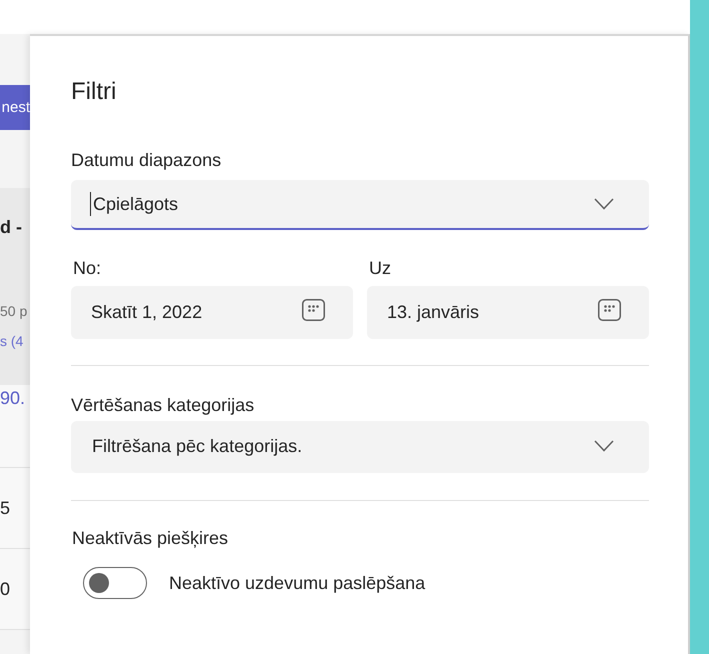 Image resolution: width=709 pixels, height=654 pixels. I want to click on value-text: 0, so click(5, 589).